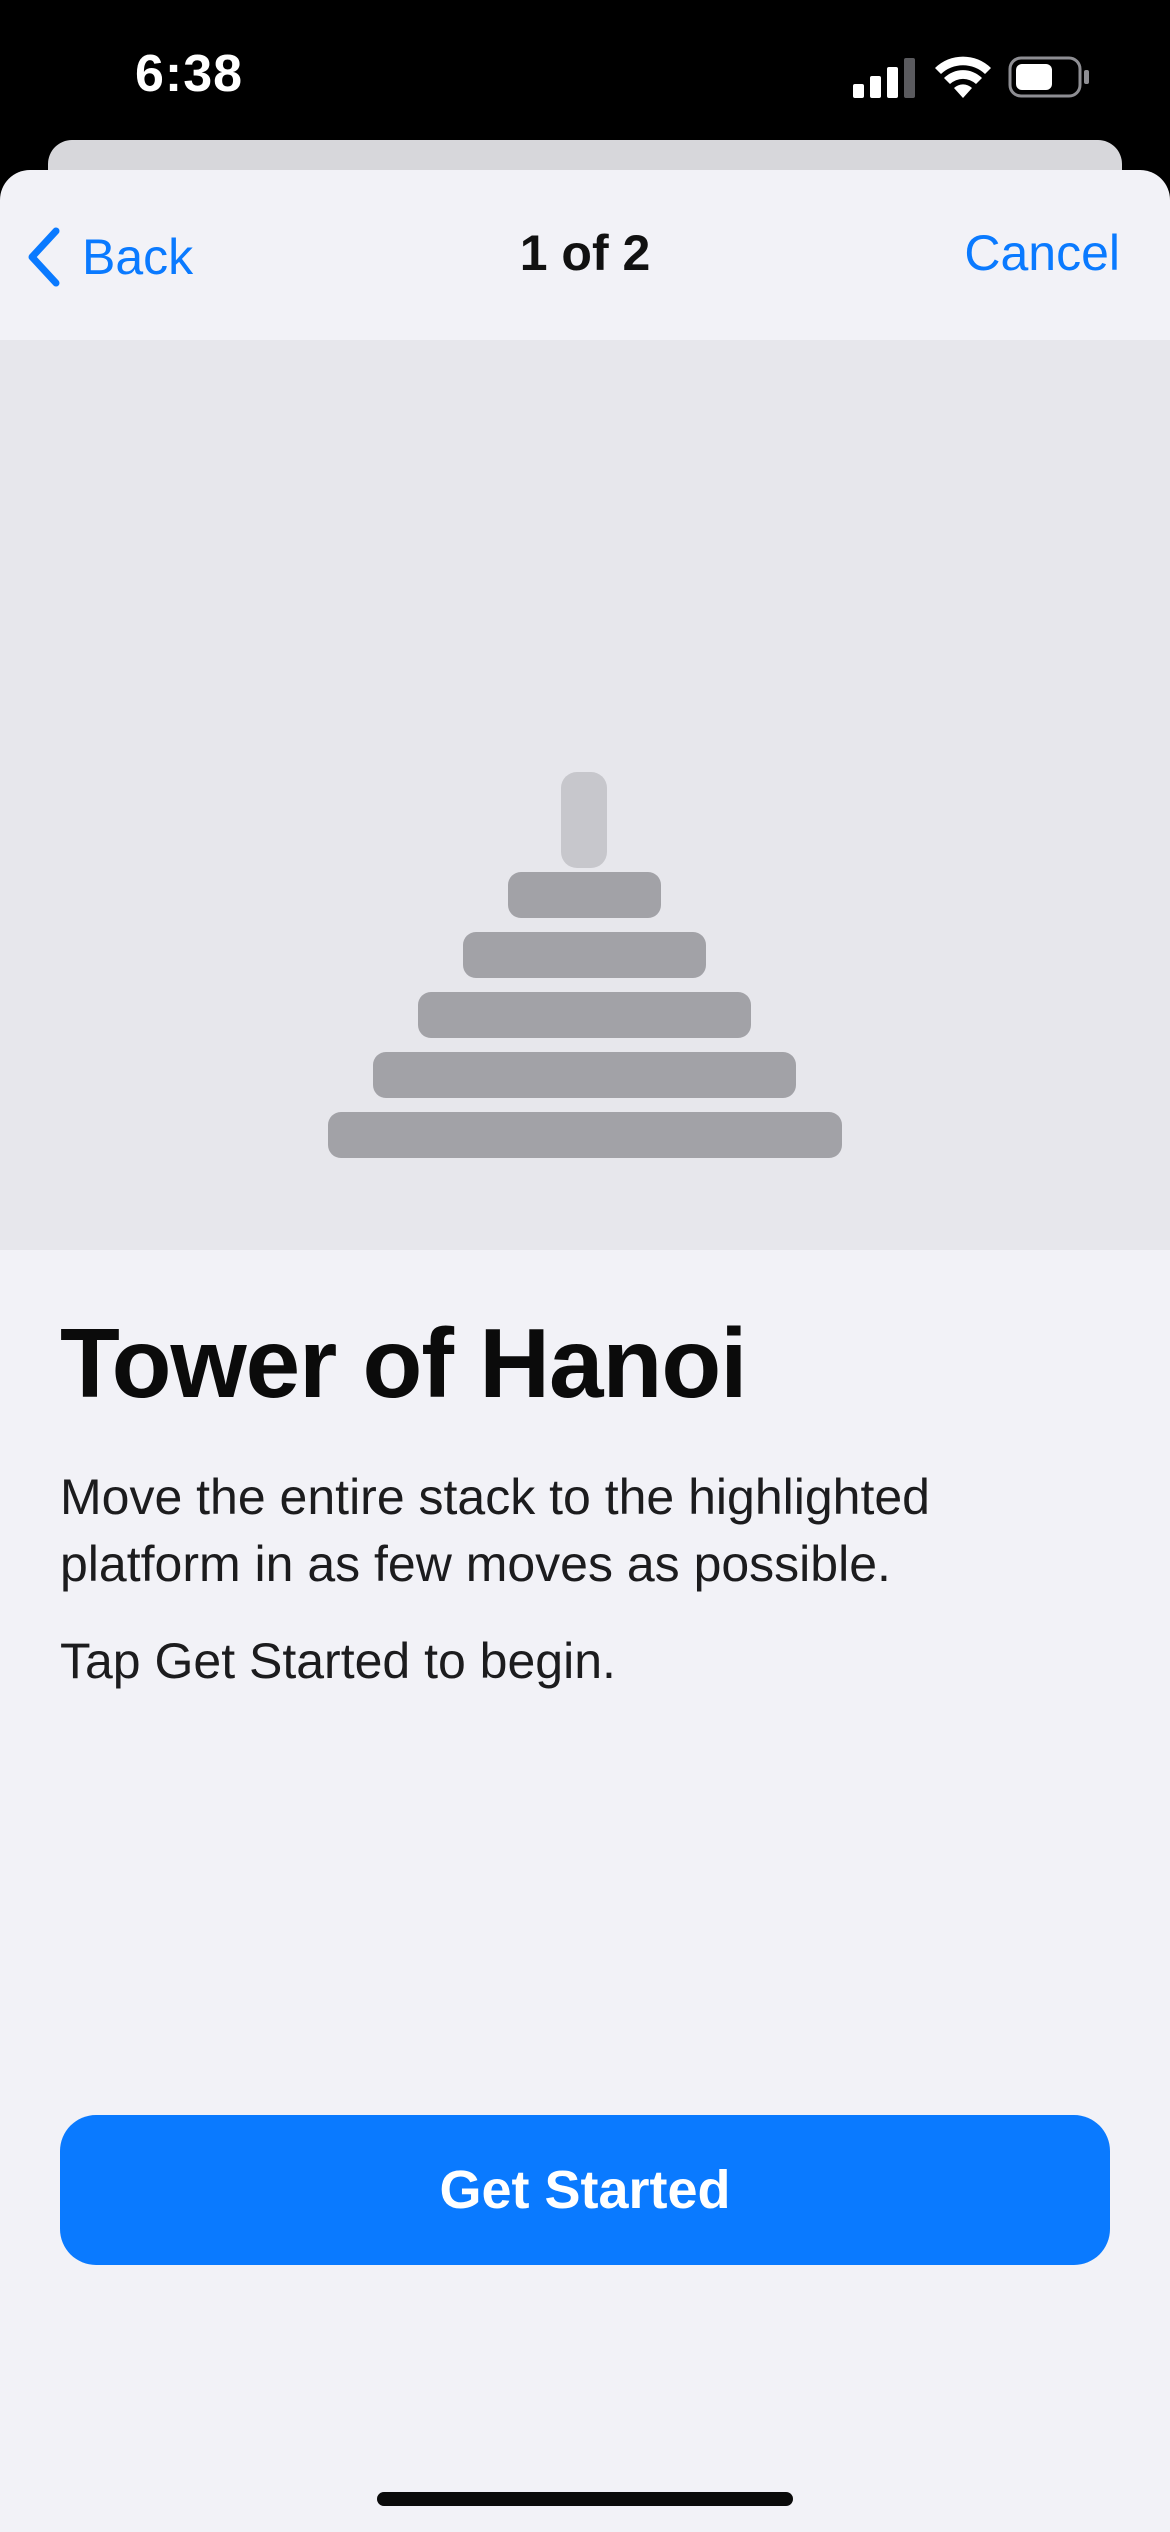 This screenshot has height=2532, width=1170. I want to click on get-started-button: Get Started, so click(585, 2190).